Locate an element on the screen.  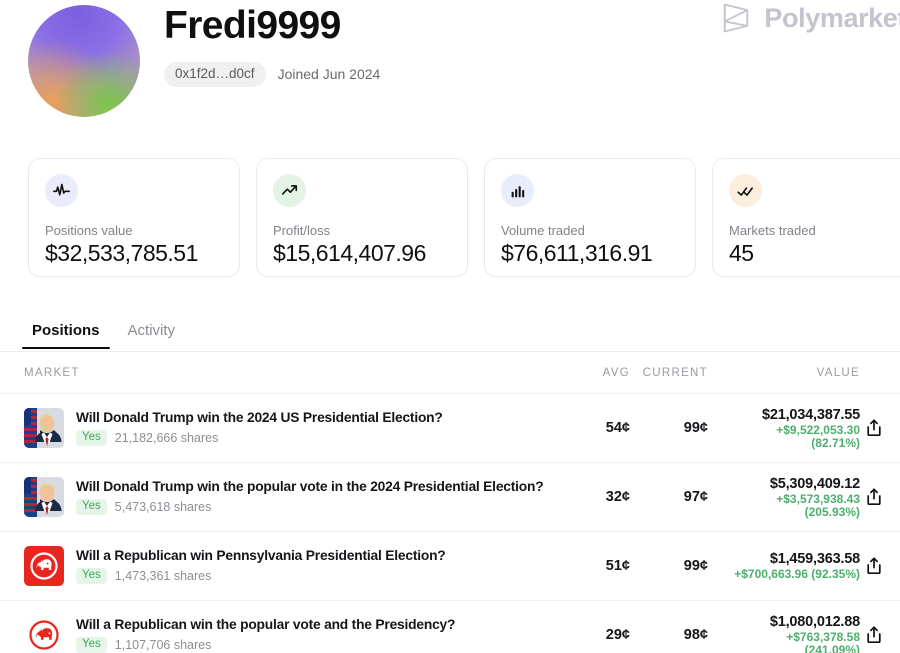
double-check-icon is located at coordinates (745, 190).